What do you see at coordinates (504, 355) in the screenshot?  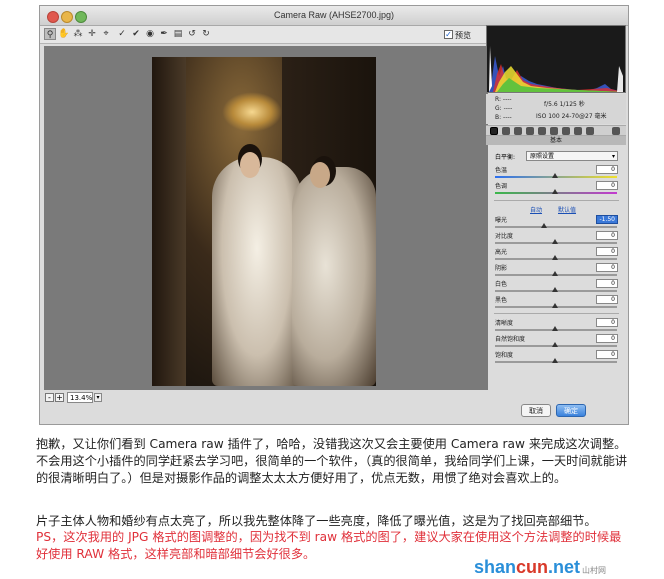 I see `saturation-label: 饱和度` at bounding box center [504, 355].